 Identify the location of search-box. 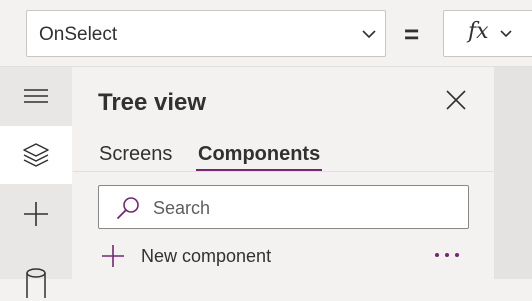
(283, 207).